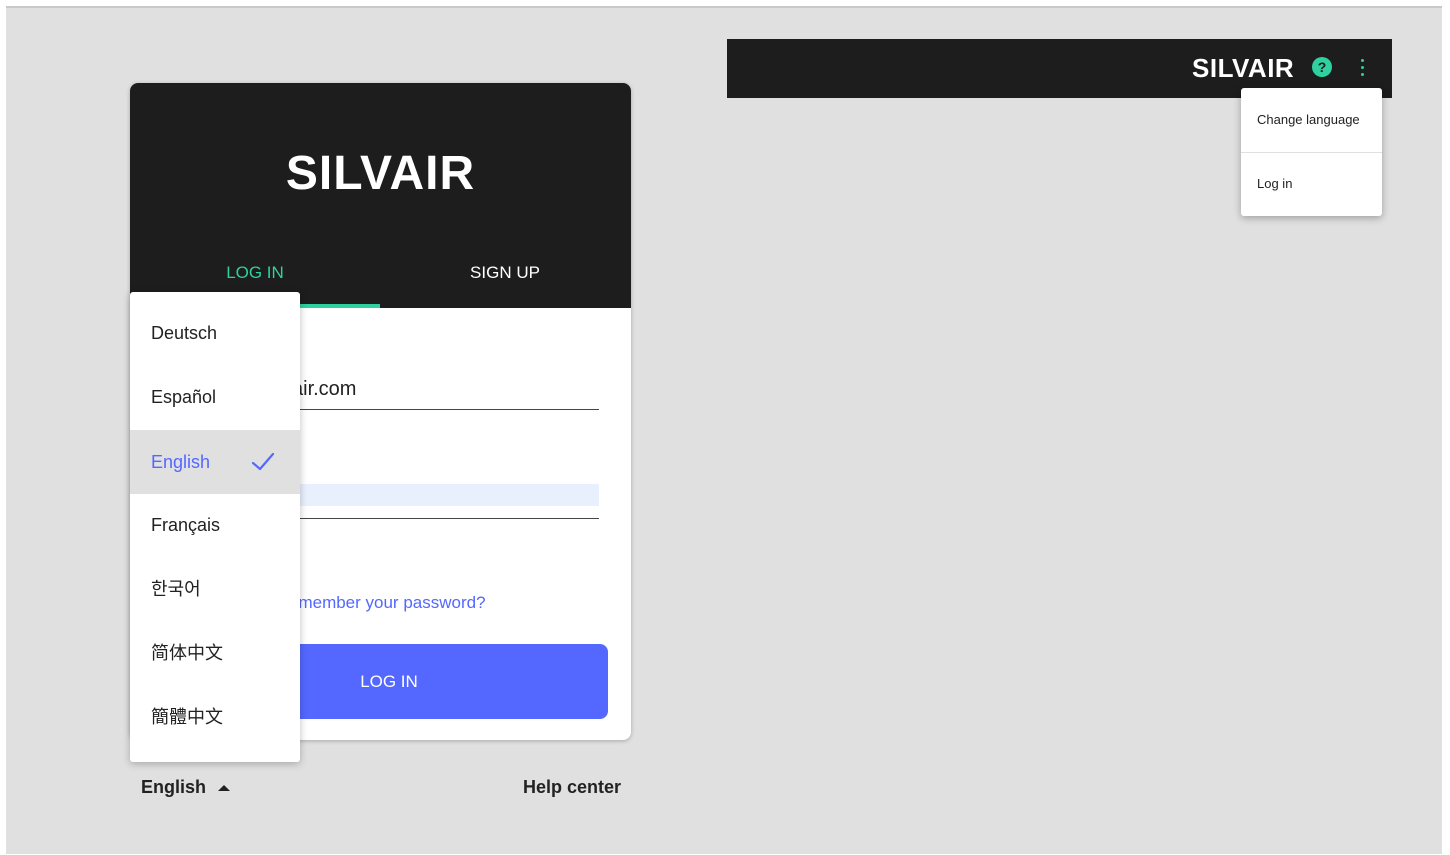 Image resolution: width=1450 pixels, height=855 pixels. Describe the element at coordinates (215, 397) in the screenshot. I see `language-option-espanol: Español` at that location.